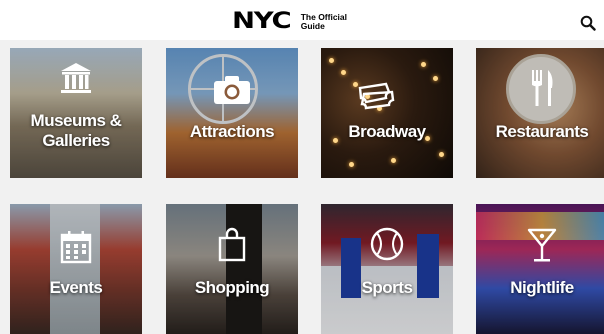 This screenshot has width=604, height=334. I want to click on tile-restaurants: Restaurants, so click(540, 113).